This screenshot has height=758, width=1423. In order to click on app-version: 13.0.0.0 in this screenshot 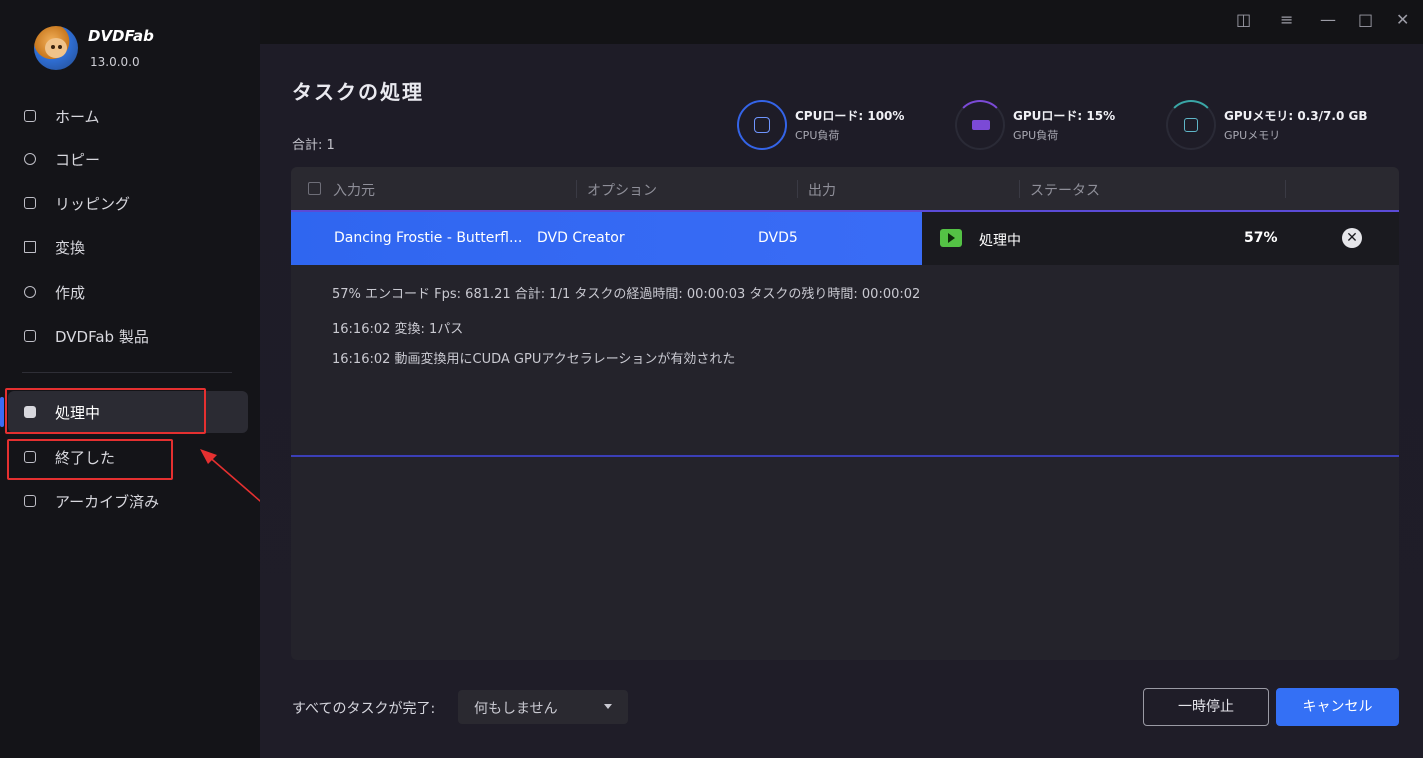, I will do `click(115, 62)`.